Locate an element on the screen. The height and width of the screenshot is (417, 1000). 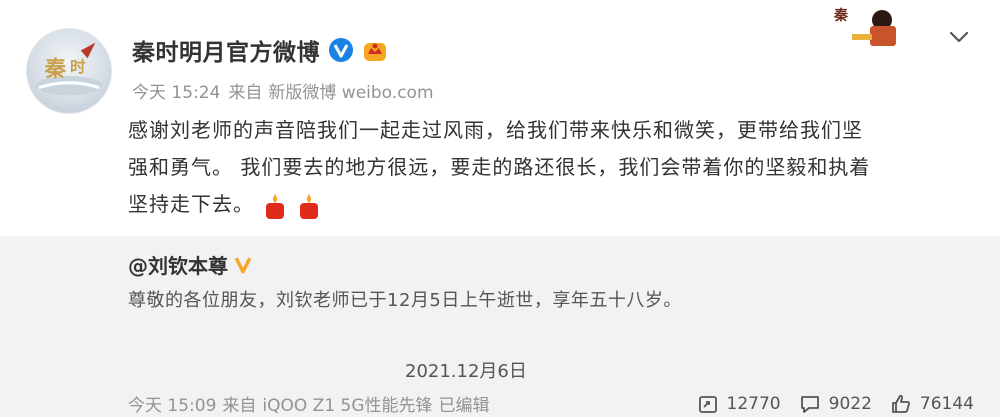
repost-icon is located at coordinates (707, 404).